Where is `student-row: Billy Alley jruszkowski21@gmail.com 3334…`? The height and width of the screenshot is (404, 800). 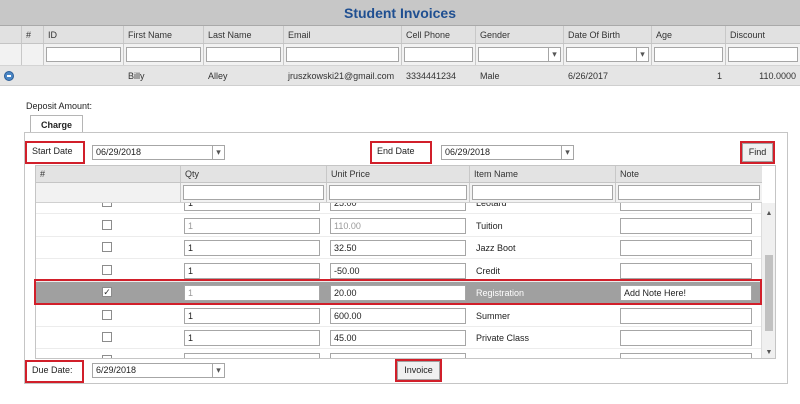
student-row: Billy Alley jruszkowski21@gmail.com 3334… is located at coordinates (400, 76).